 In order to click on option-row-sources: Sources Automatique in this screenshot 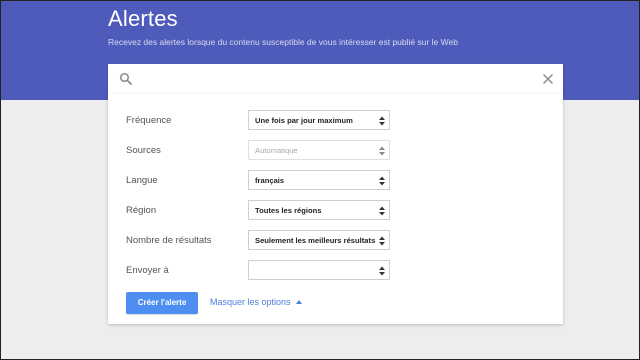, I will do `click(335, 151)`.